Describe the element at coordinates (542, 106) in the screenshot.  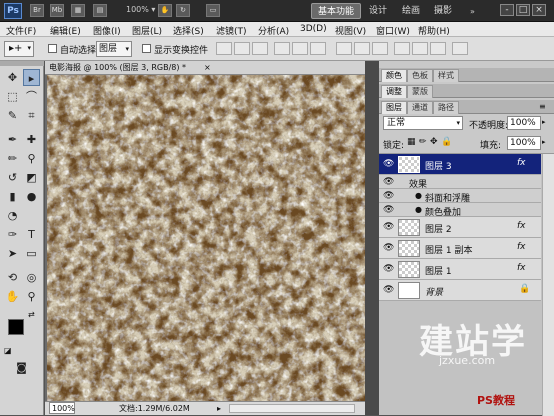
I see `panel-menu-icon: ≡` at that location.